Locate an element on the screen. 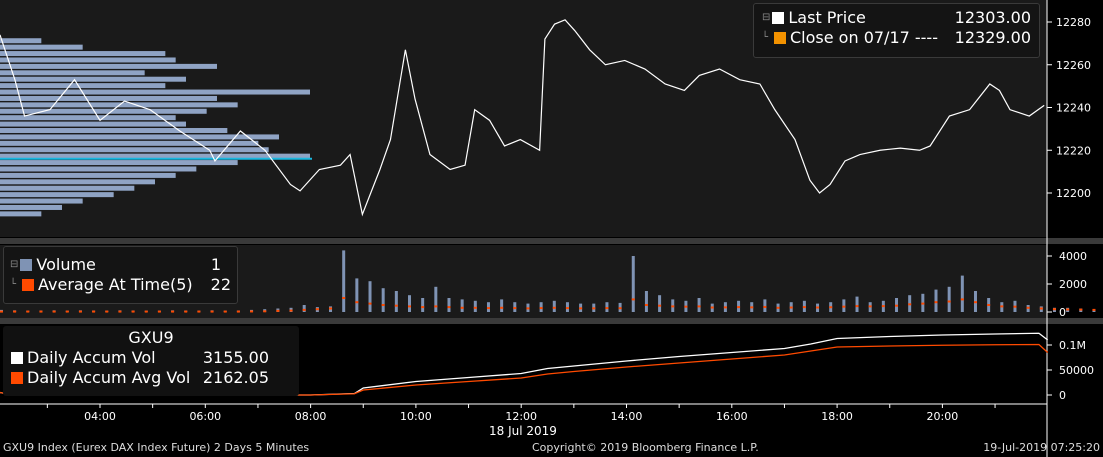  time-tick-label: 08:00 is located at coordinates (311, 416).